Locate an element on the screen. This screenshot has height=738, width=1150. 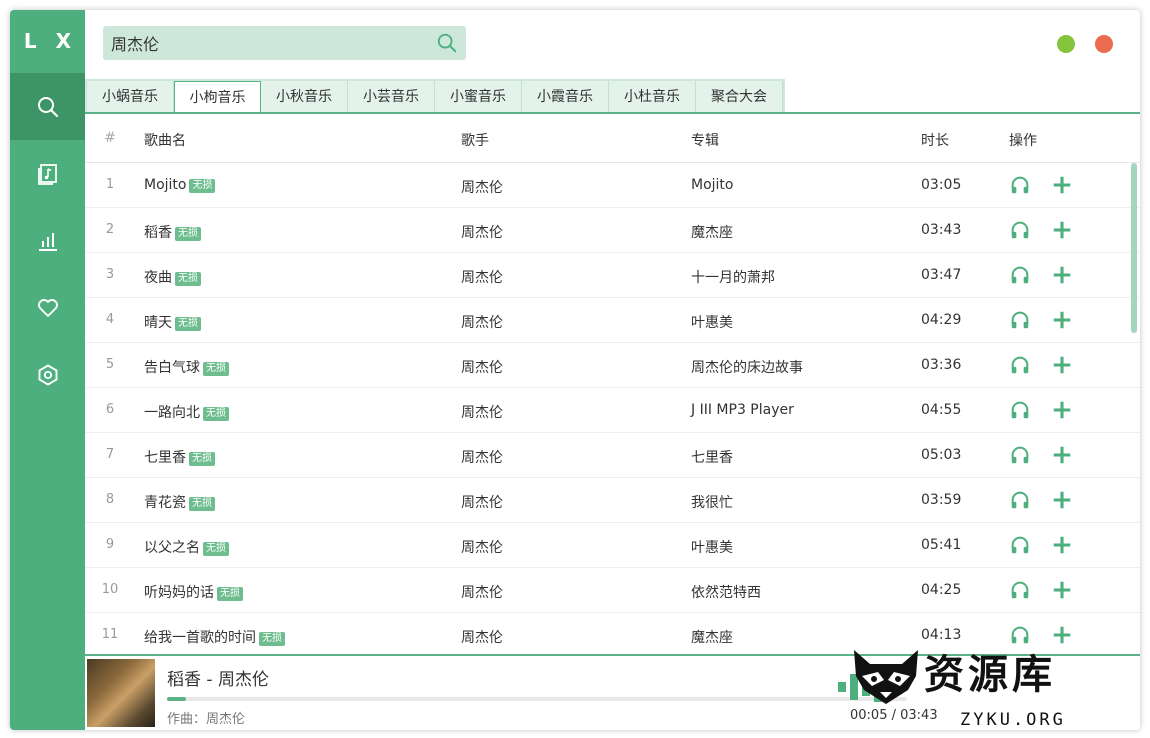
song-name-text: 给我一首歌的时间 is located at coordinates (200, 638).